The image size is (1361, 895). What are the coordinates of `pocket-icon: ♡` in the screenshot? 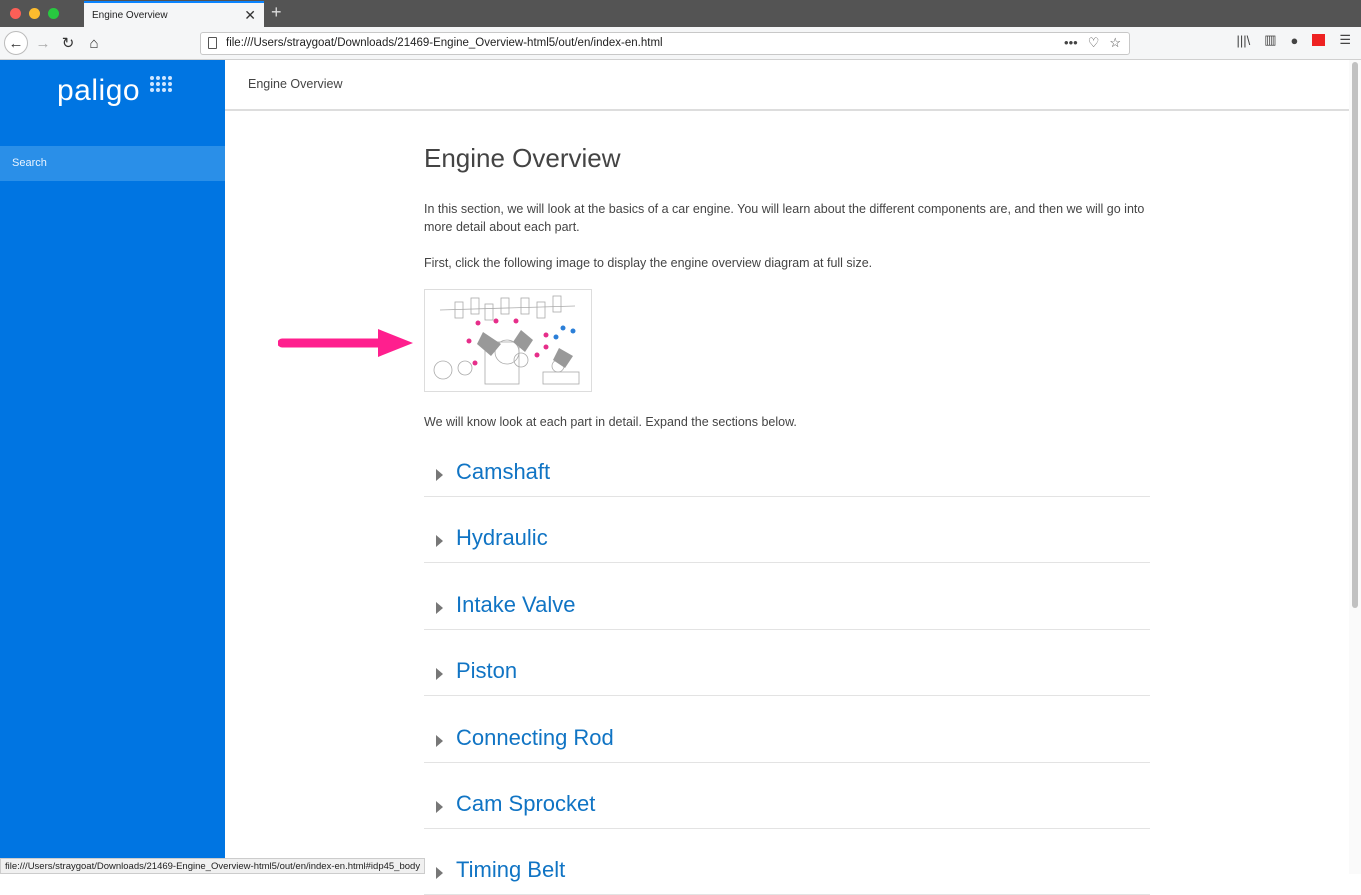 It's located at (1094, 43).